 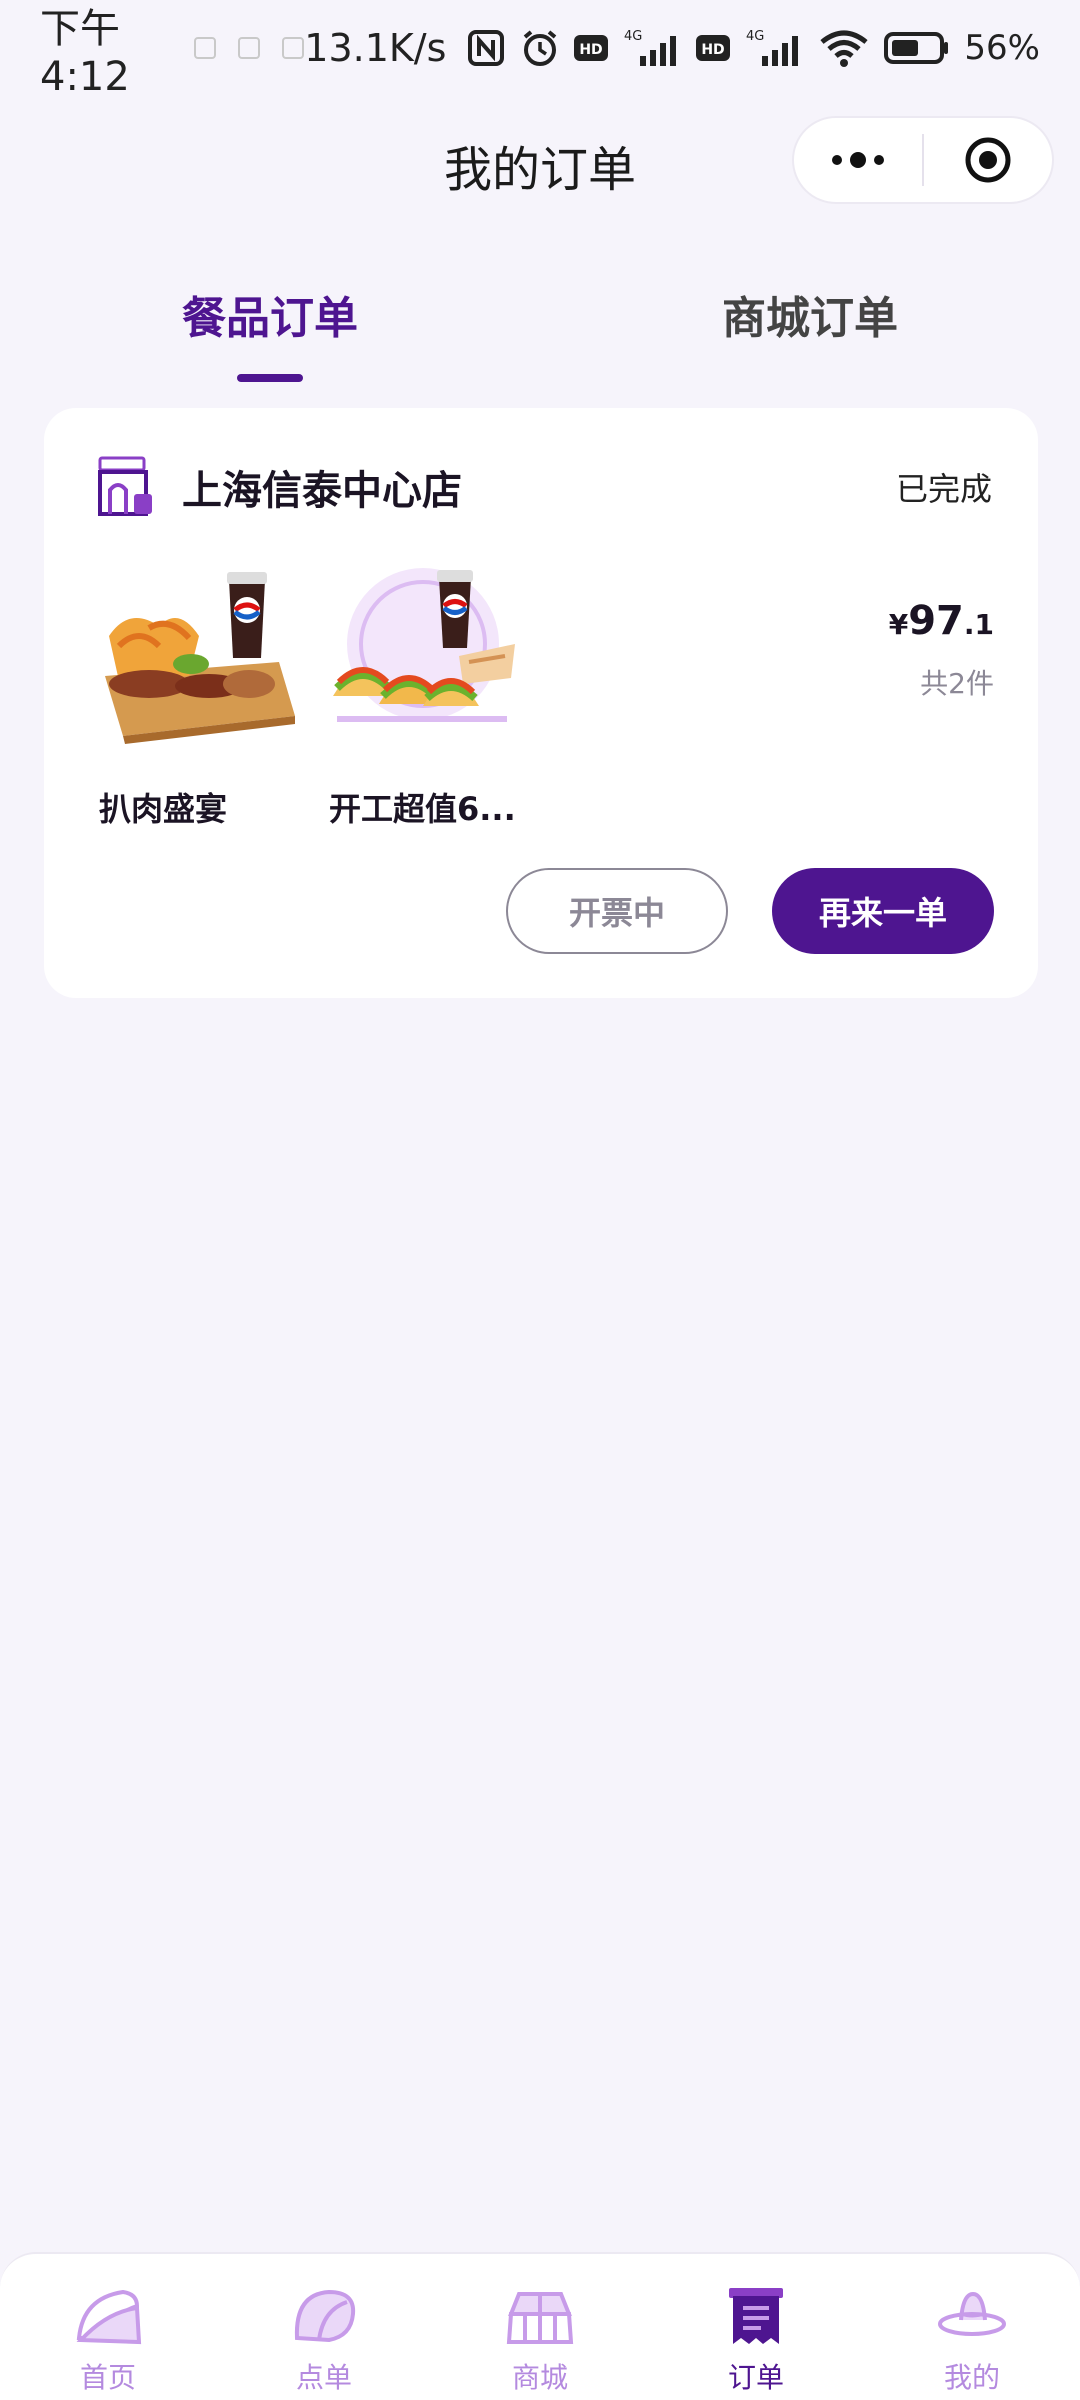 I want to click on temple-mall-icon, so click(x=540, y=2318).